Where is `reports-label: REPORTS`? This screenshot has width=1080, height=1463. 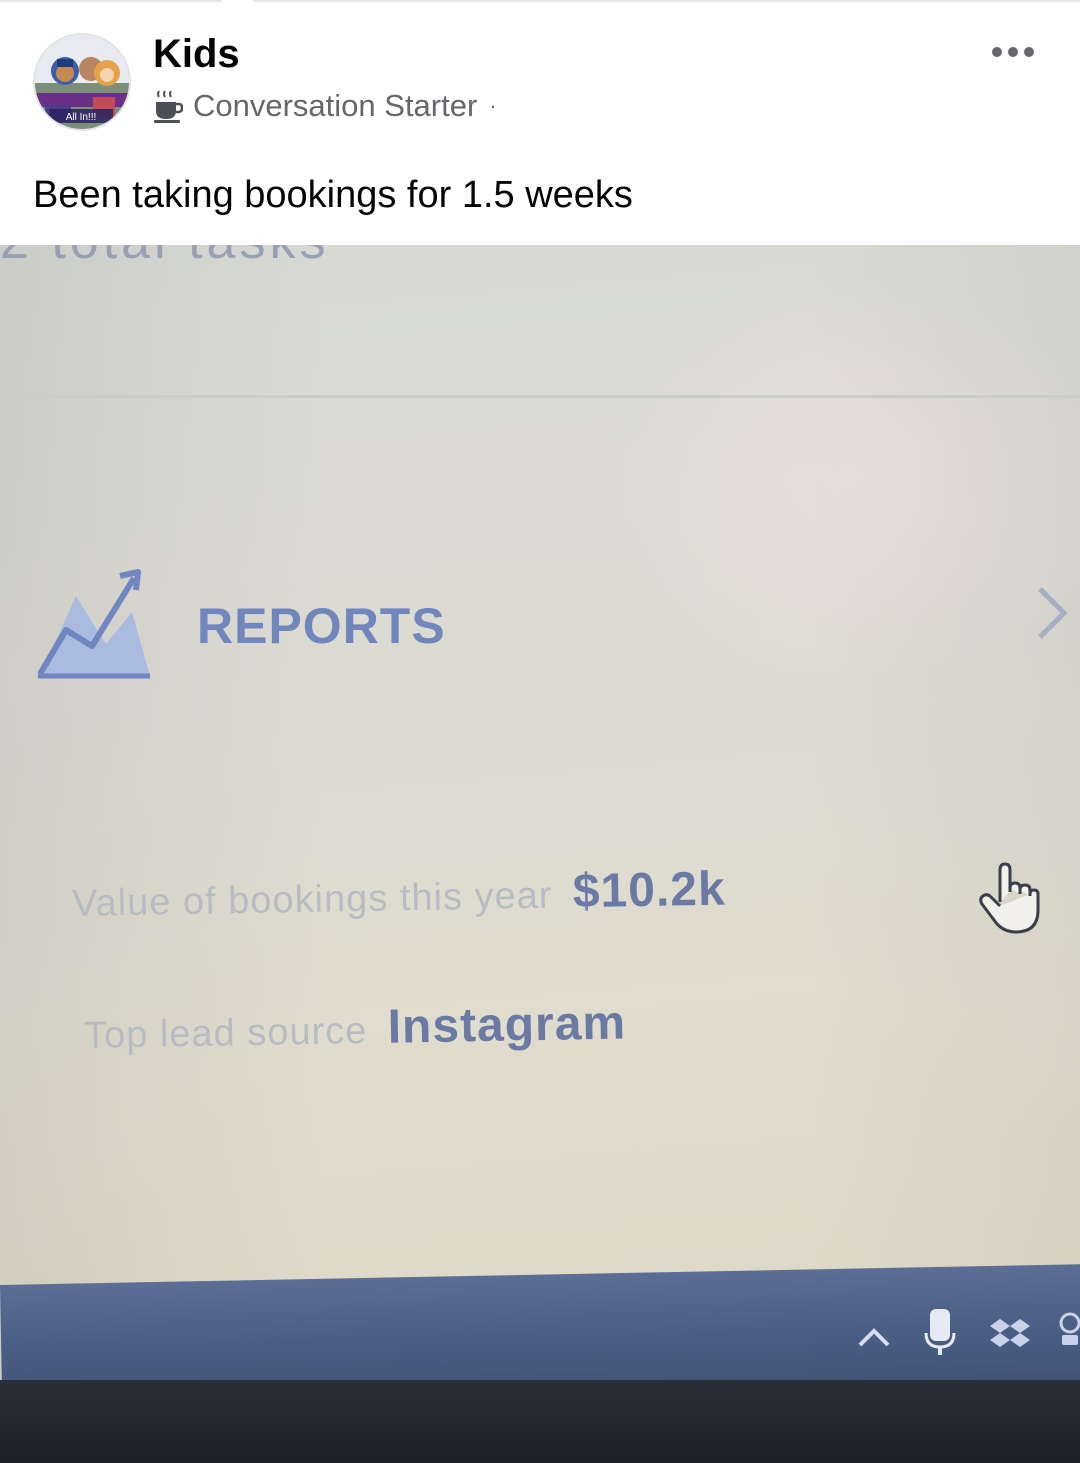
reports-label: REPORTS is located at coordinates (321, 626).